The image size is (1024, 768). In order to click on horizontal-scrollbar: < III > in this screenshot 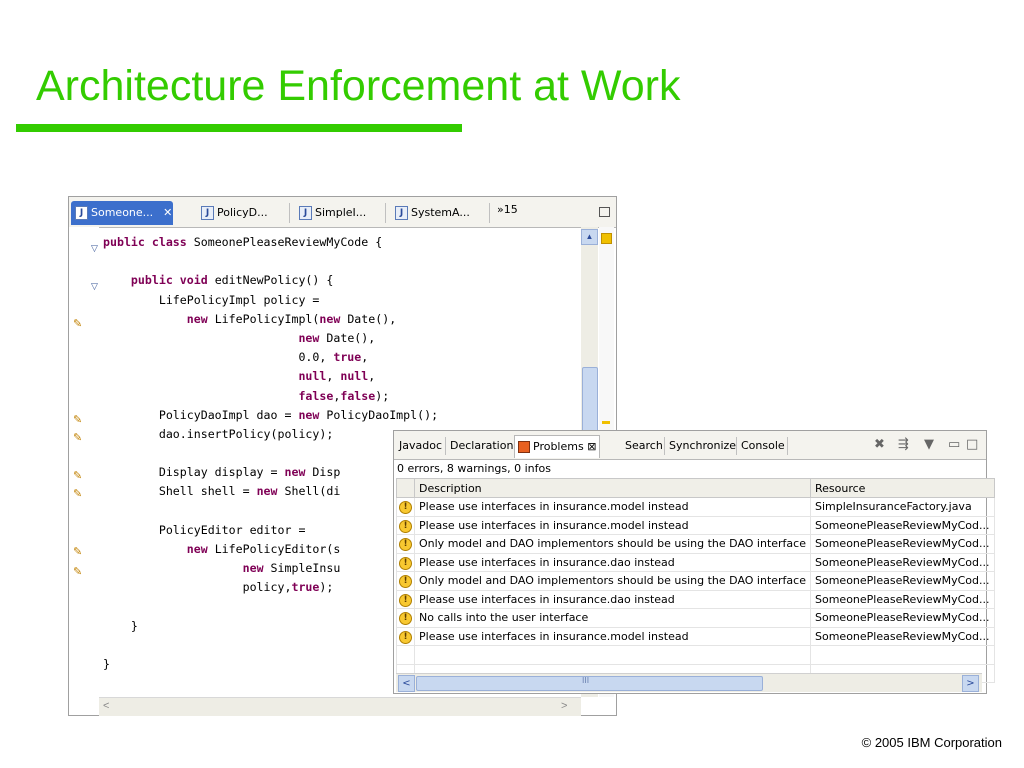, I will do `click(689, 682)`.